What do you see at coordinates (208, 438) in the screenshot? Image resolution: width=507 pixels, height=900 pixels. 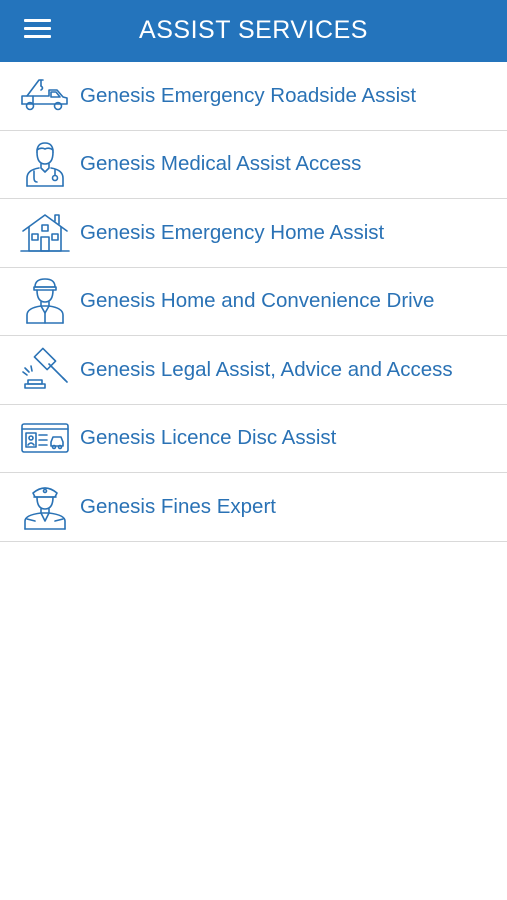 I see `service-label: Genesis Licence Disc Assist` at bounding box center [208, 438].